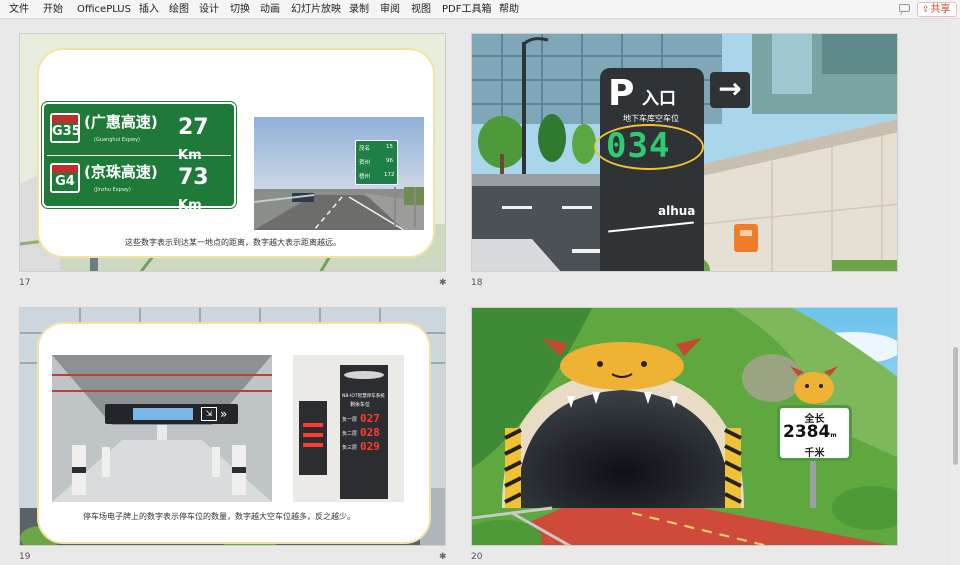  Describe the element at coordinates (350, 448) in the screenshot. I see `floor-label: 负三层` at that location.